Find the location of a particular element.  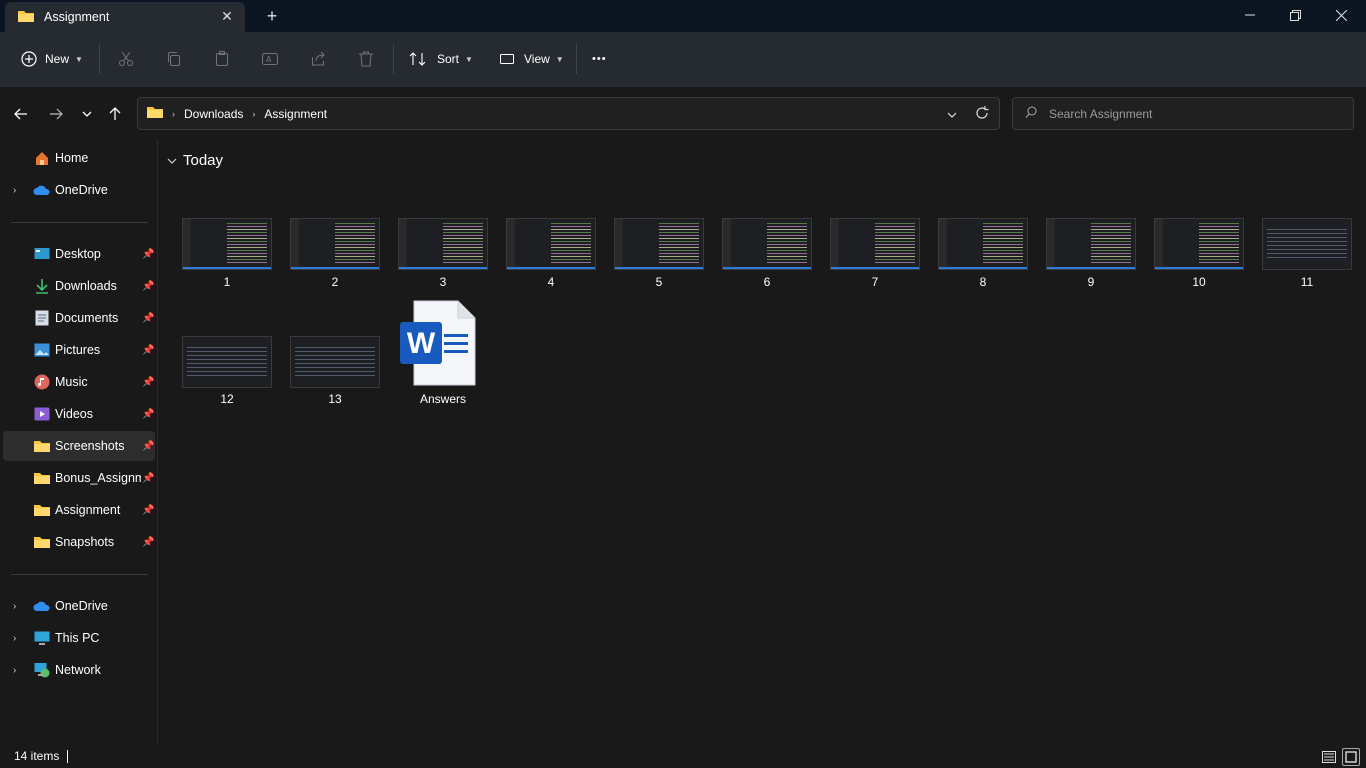

file-item: 12 is located at coordinates (227, 387).